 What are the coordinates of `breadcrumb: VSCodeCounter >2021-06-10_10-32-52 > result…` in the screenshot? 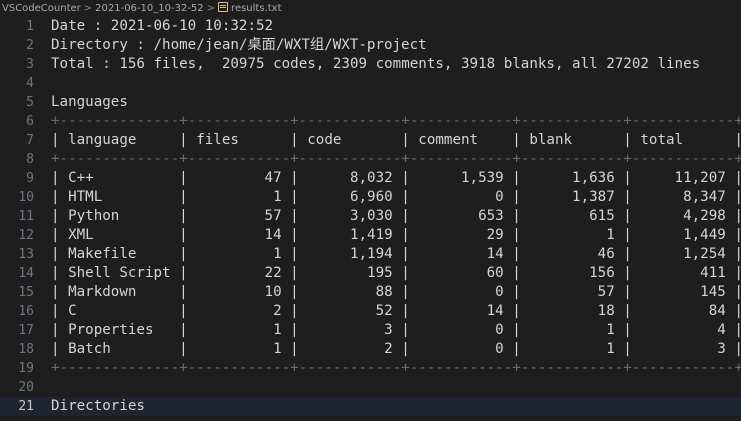 It's located at (370, 8).